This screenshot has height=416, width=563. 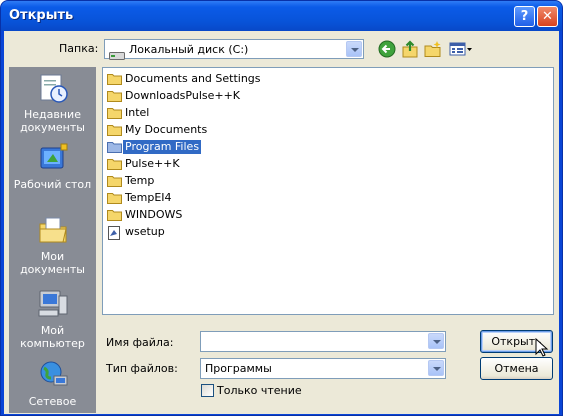 What do you see at coordinates (114, 233) in the screenshot?
I see `setup-file-icon` at bounding box center [114, 233].